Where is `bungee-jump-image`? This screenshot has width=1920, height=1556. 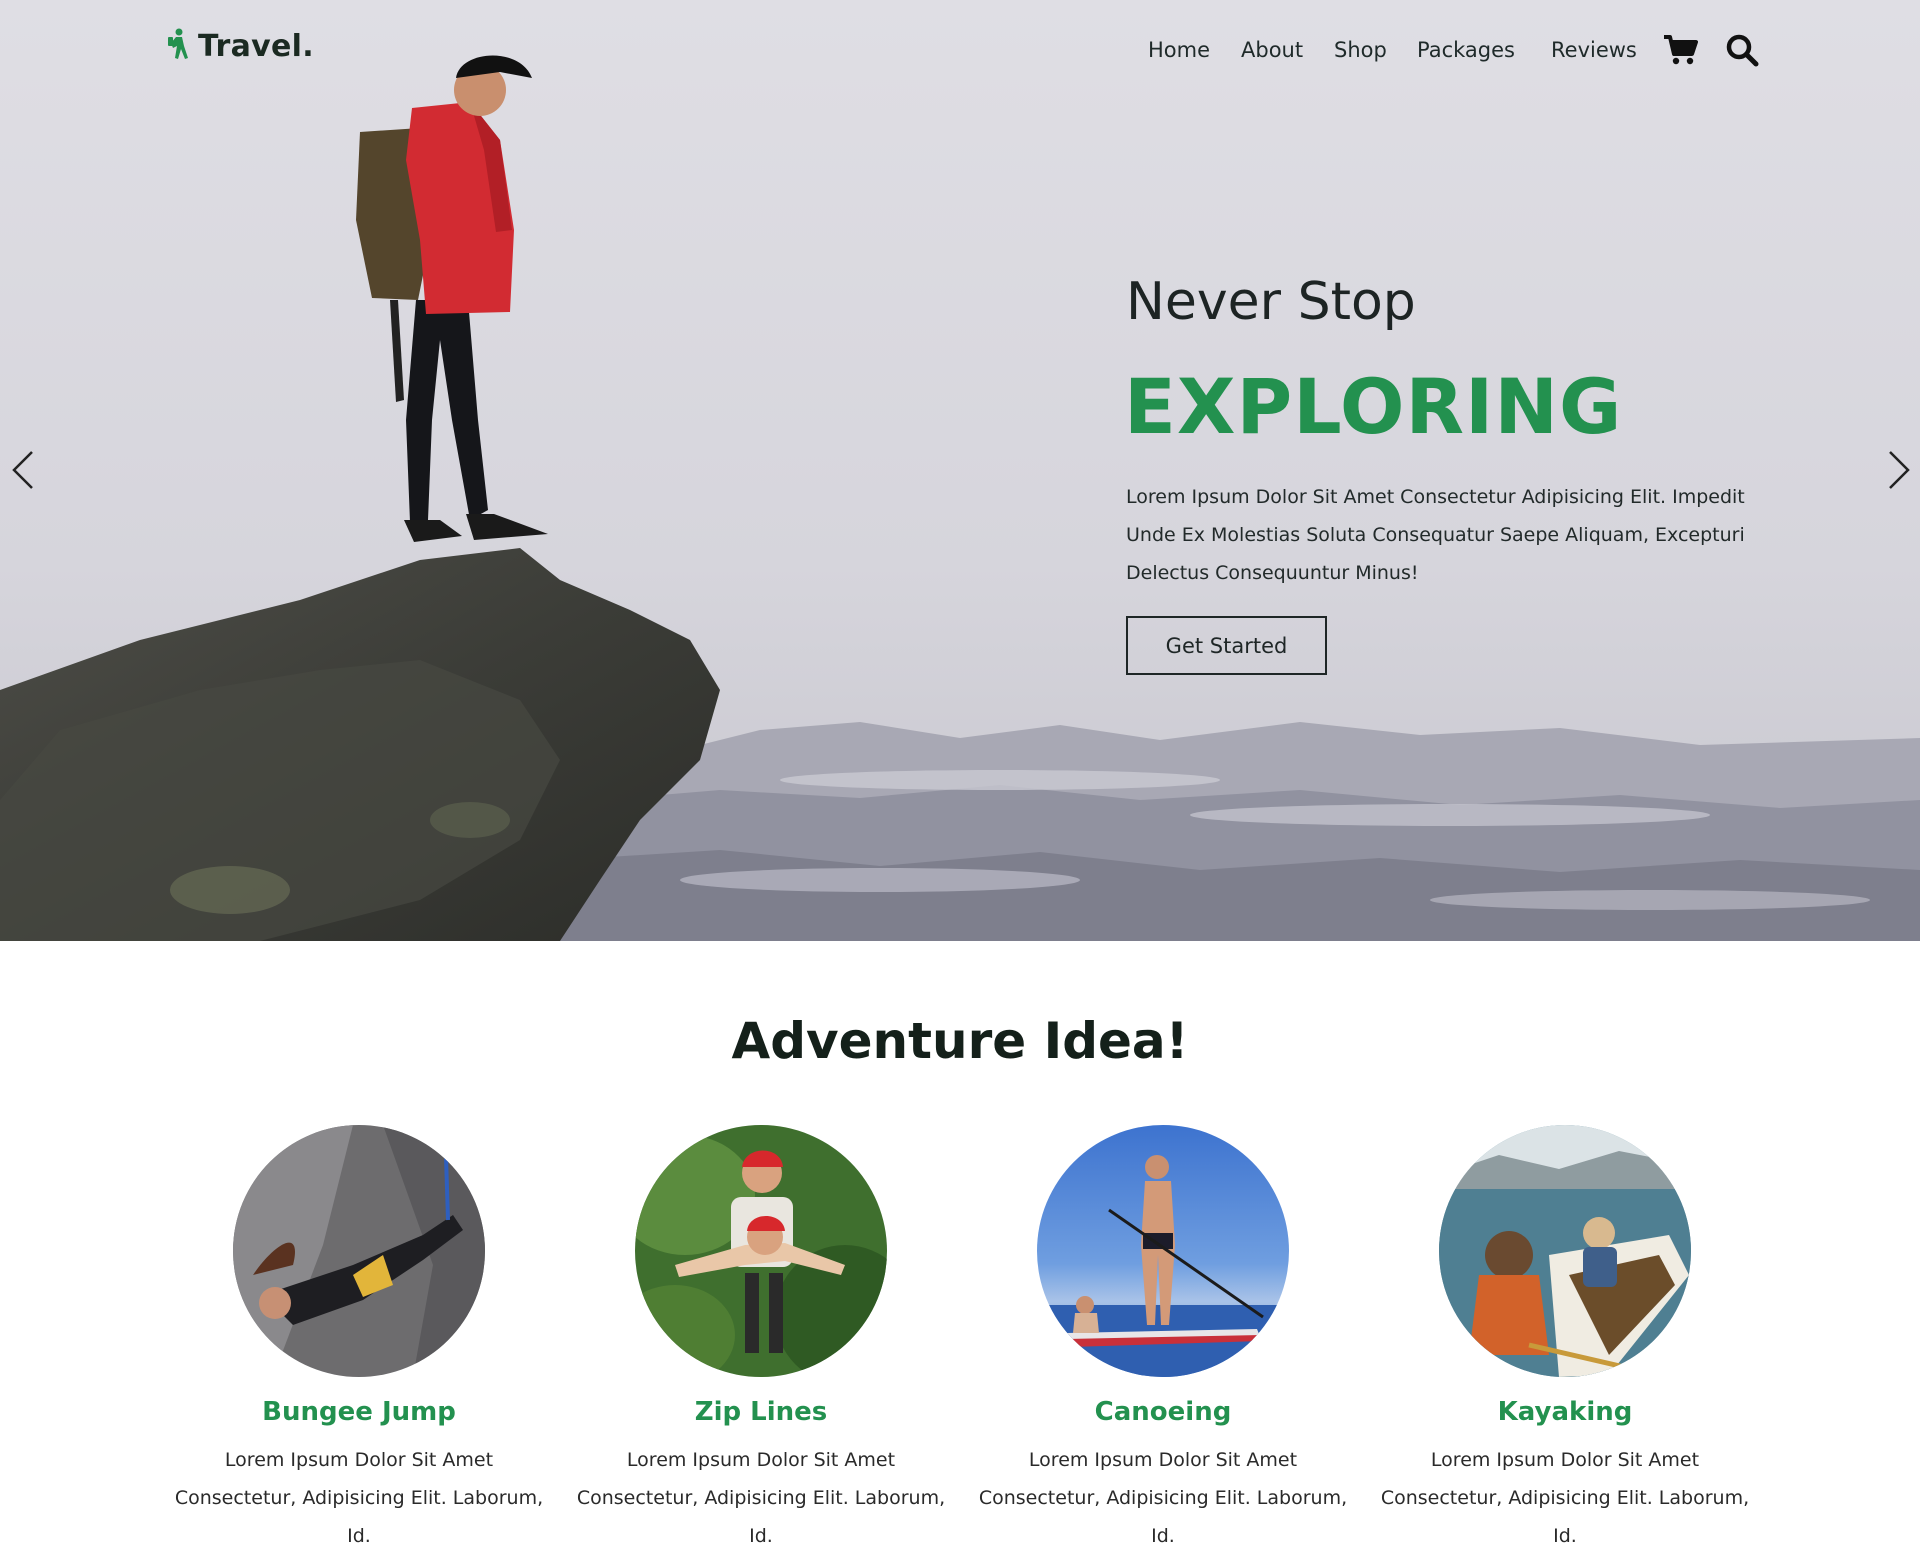
bungee-jump-image is located at coordinates (359, 1251).